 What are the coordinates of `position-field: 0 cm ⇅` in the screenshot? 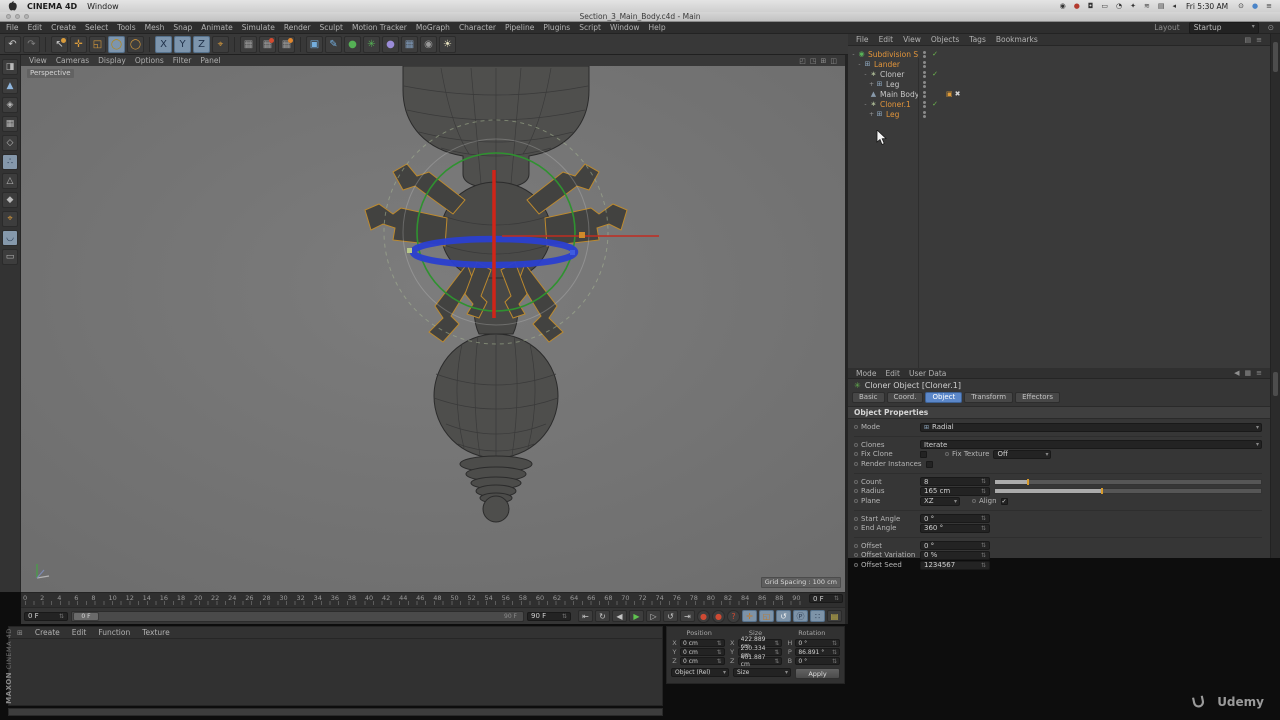 It's located at (702, 661).